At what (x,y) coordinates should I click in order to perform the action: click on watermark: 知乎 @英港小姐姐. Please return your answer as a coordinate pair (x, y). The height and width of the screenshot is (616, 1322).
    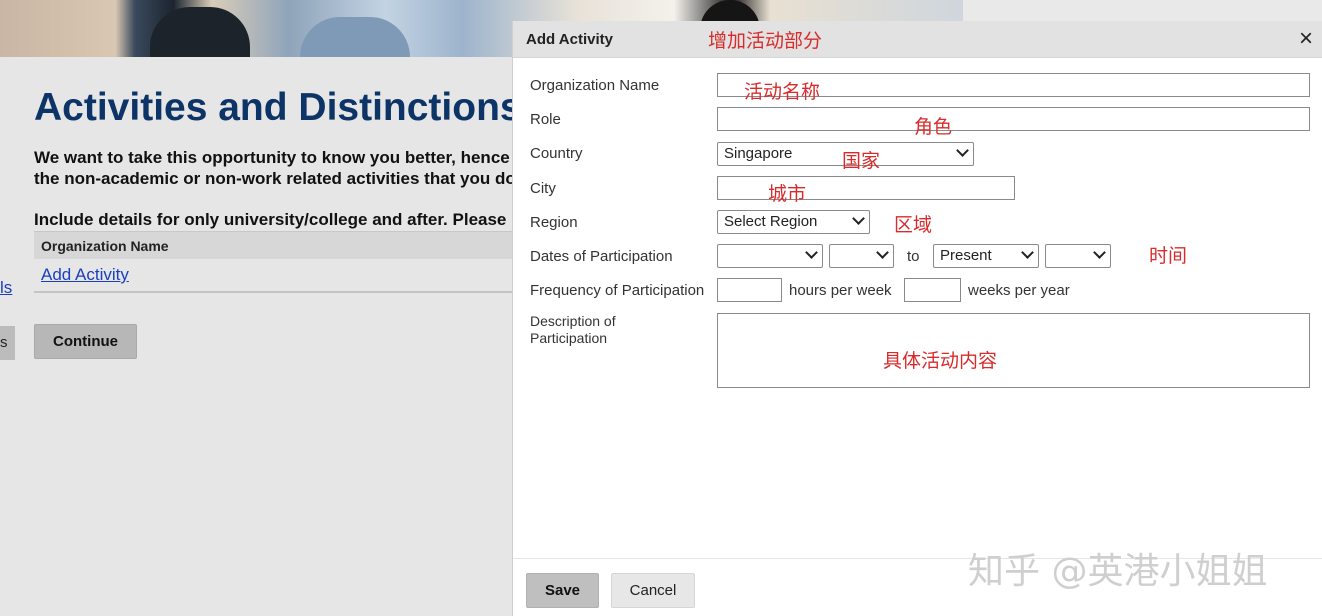
    Looking at the image, I should click on (1118, 571).